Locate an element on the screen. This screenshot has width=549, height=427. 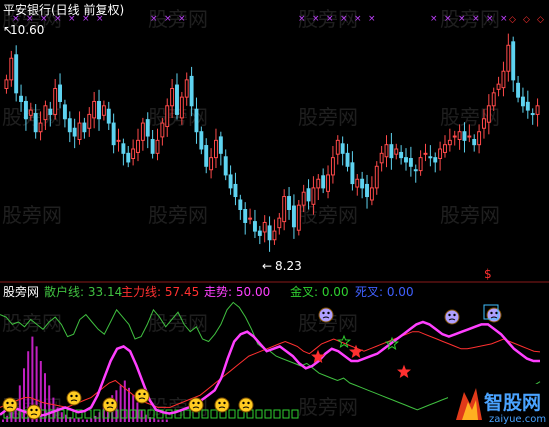
top-face-icon is located at coordinates (326, 315).